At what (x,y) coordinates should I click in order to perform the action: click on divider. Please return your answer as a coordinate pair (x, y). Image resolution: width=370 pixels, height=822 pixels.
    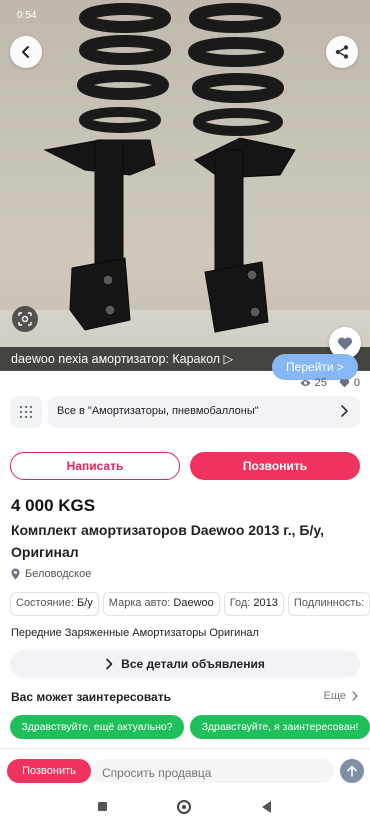
    Looking at the image, I should click on (185, 748).